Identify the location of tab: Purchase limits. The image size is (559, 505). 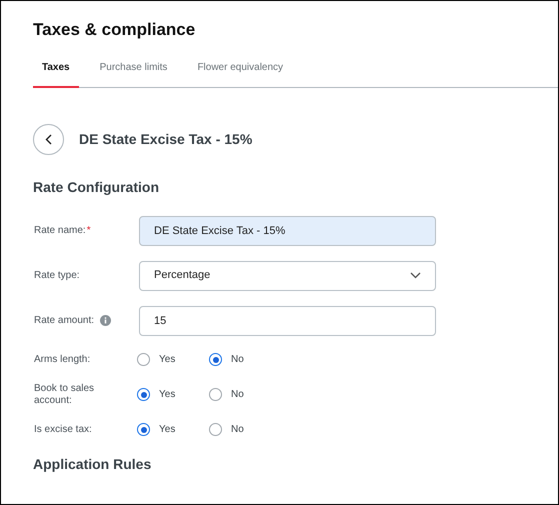
(133, 74).